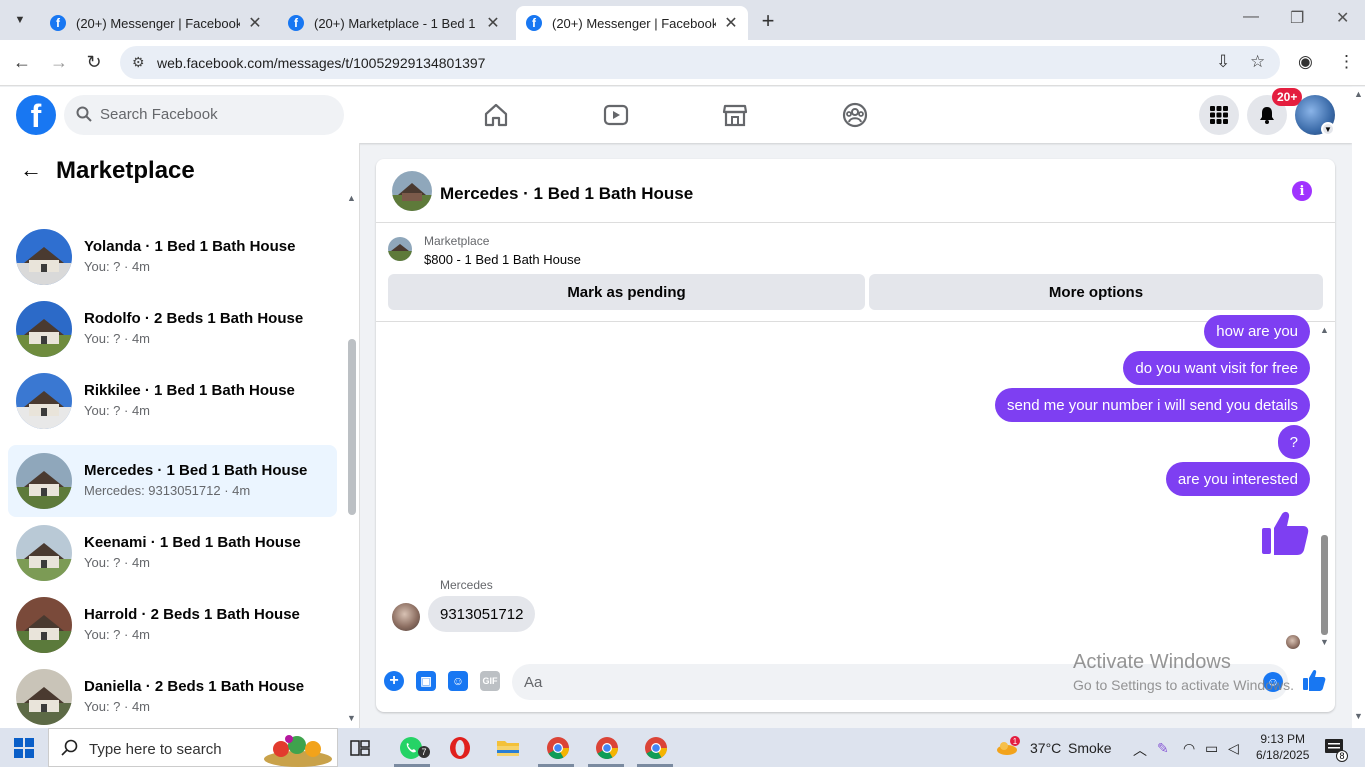 This screenshot has width=1365, height=767. I want to click on like-thumbs-up-icon, so click(1314, 680).